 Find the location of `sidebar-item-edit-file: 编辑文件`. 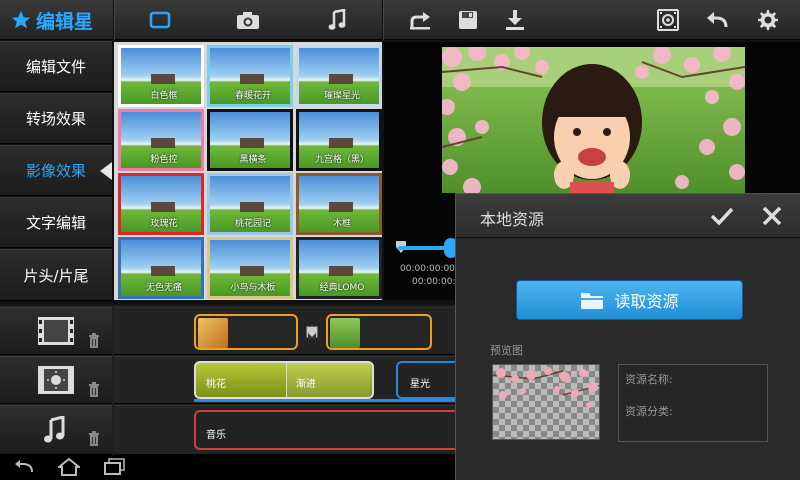

sidebar-item-edit-file: 编辑文件 is located at coordinates (56, 66).